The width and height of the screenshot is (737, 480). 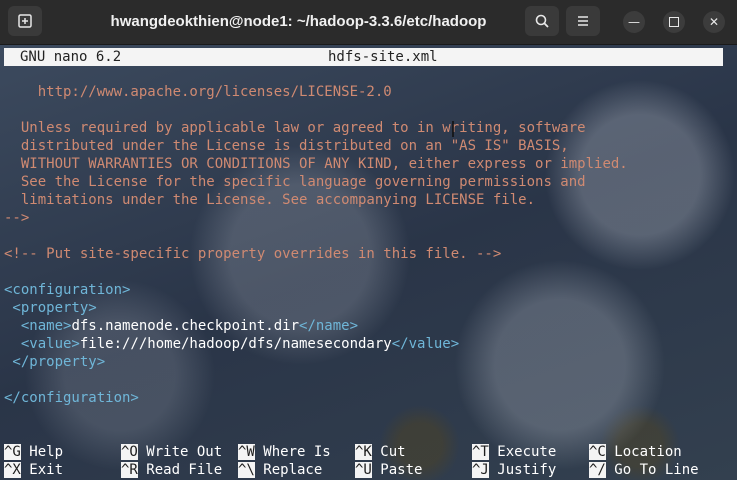 What do you see at coordinates (42, 344) in the screenshot?
I see `xml-tag: <value>` at bounding box center [42, 344].